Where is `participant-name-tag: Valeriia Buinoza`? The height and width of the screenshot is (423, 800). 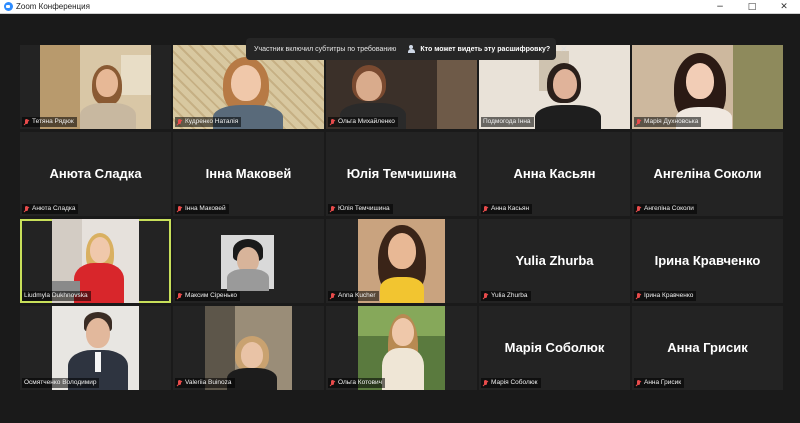 participant-name-tag: Valeriia Buinoza is located at coordinates (205, 383).